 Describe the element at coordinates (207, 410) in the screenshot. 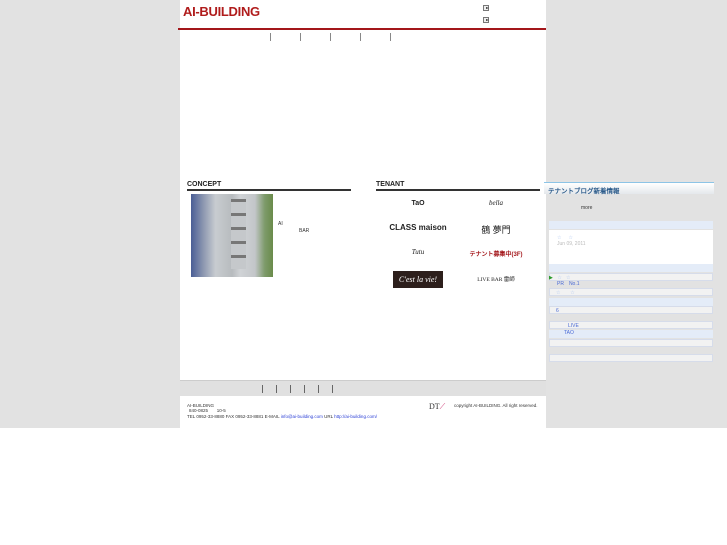

I see `footer-address: 840-0825 10-5` at that location.